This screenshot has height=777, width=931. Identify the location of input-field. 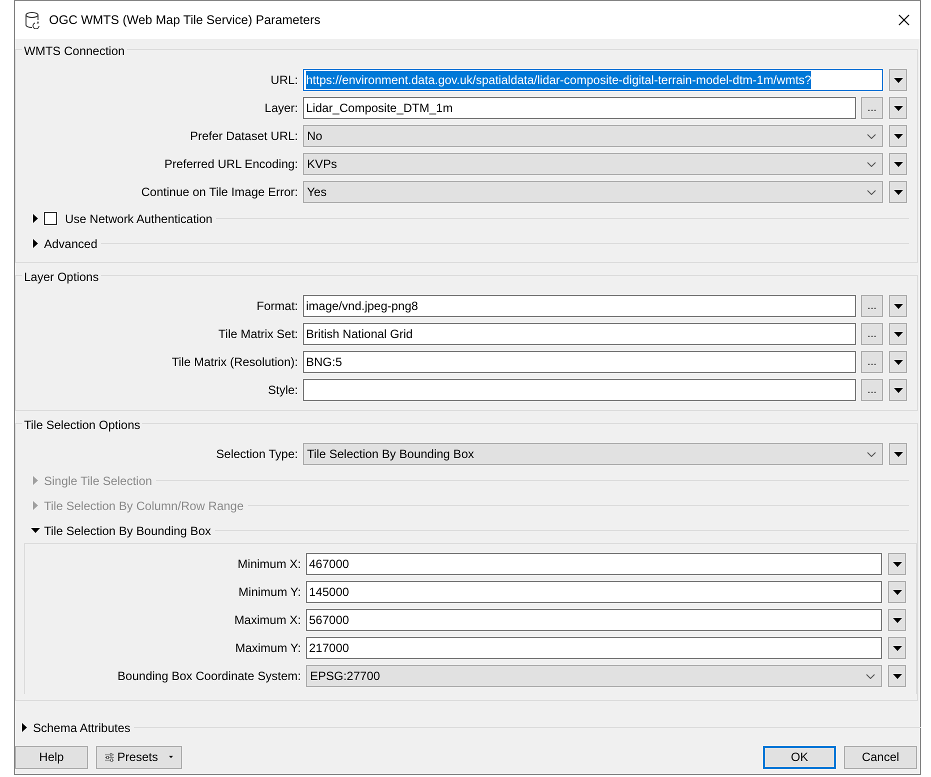
(579, 390).